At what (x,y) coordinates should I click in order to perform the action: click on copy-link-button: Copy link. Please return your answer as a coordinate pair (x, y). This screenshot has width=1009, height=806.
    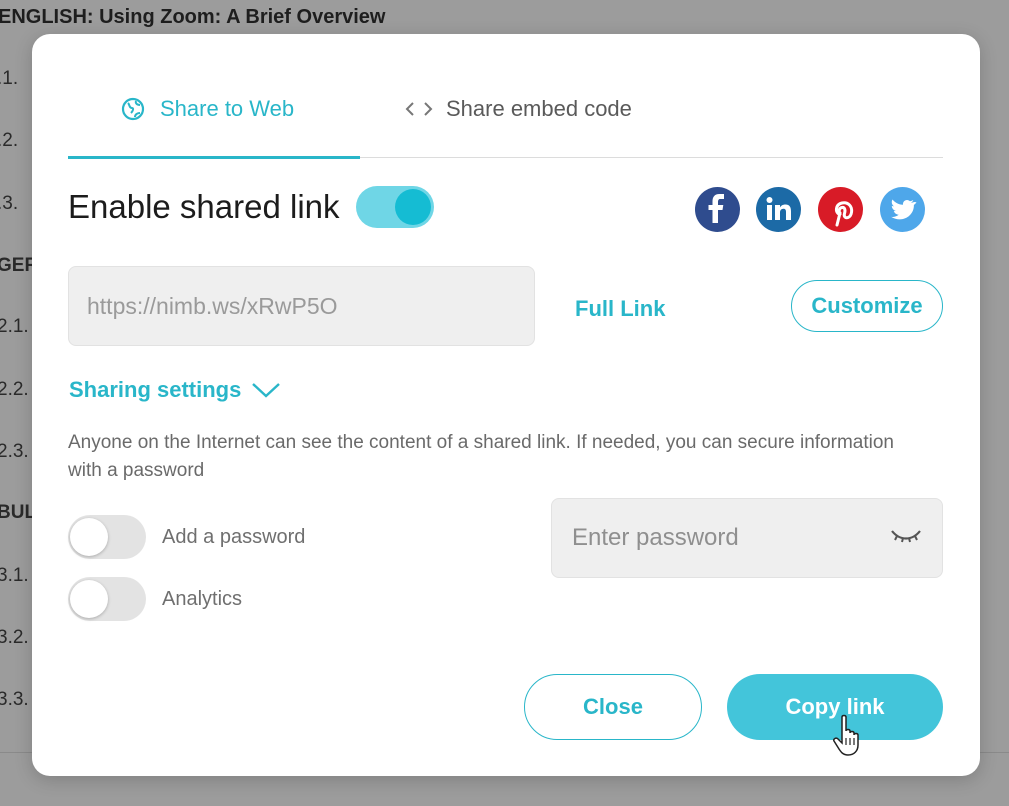
    Looking at the image, I should click on (835, 707).